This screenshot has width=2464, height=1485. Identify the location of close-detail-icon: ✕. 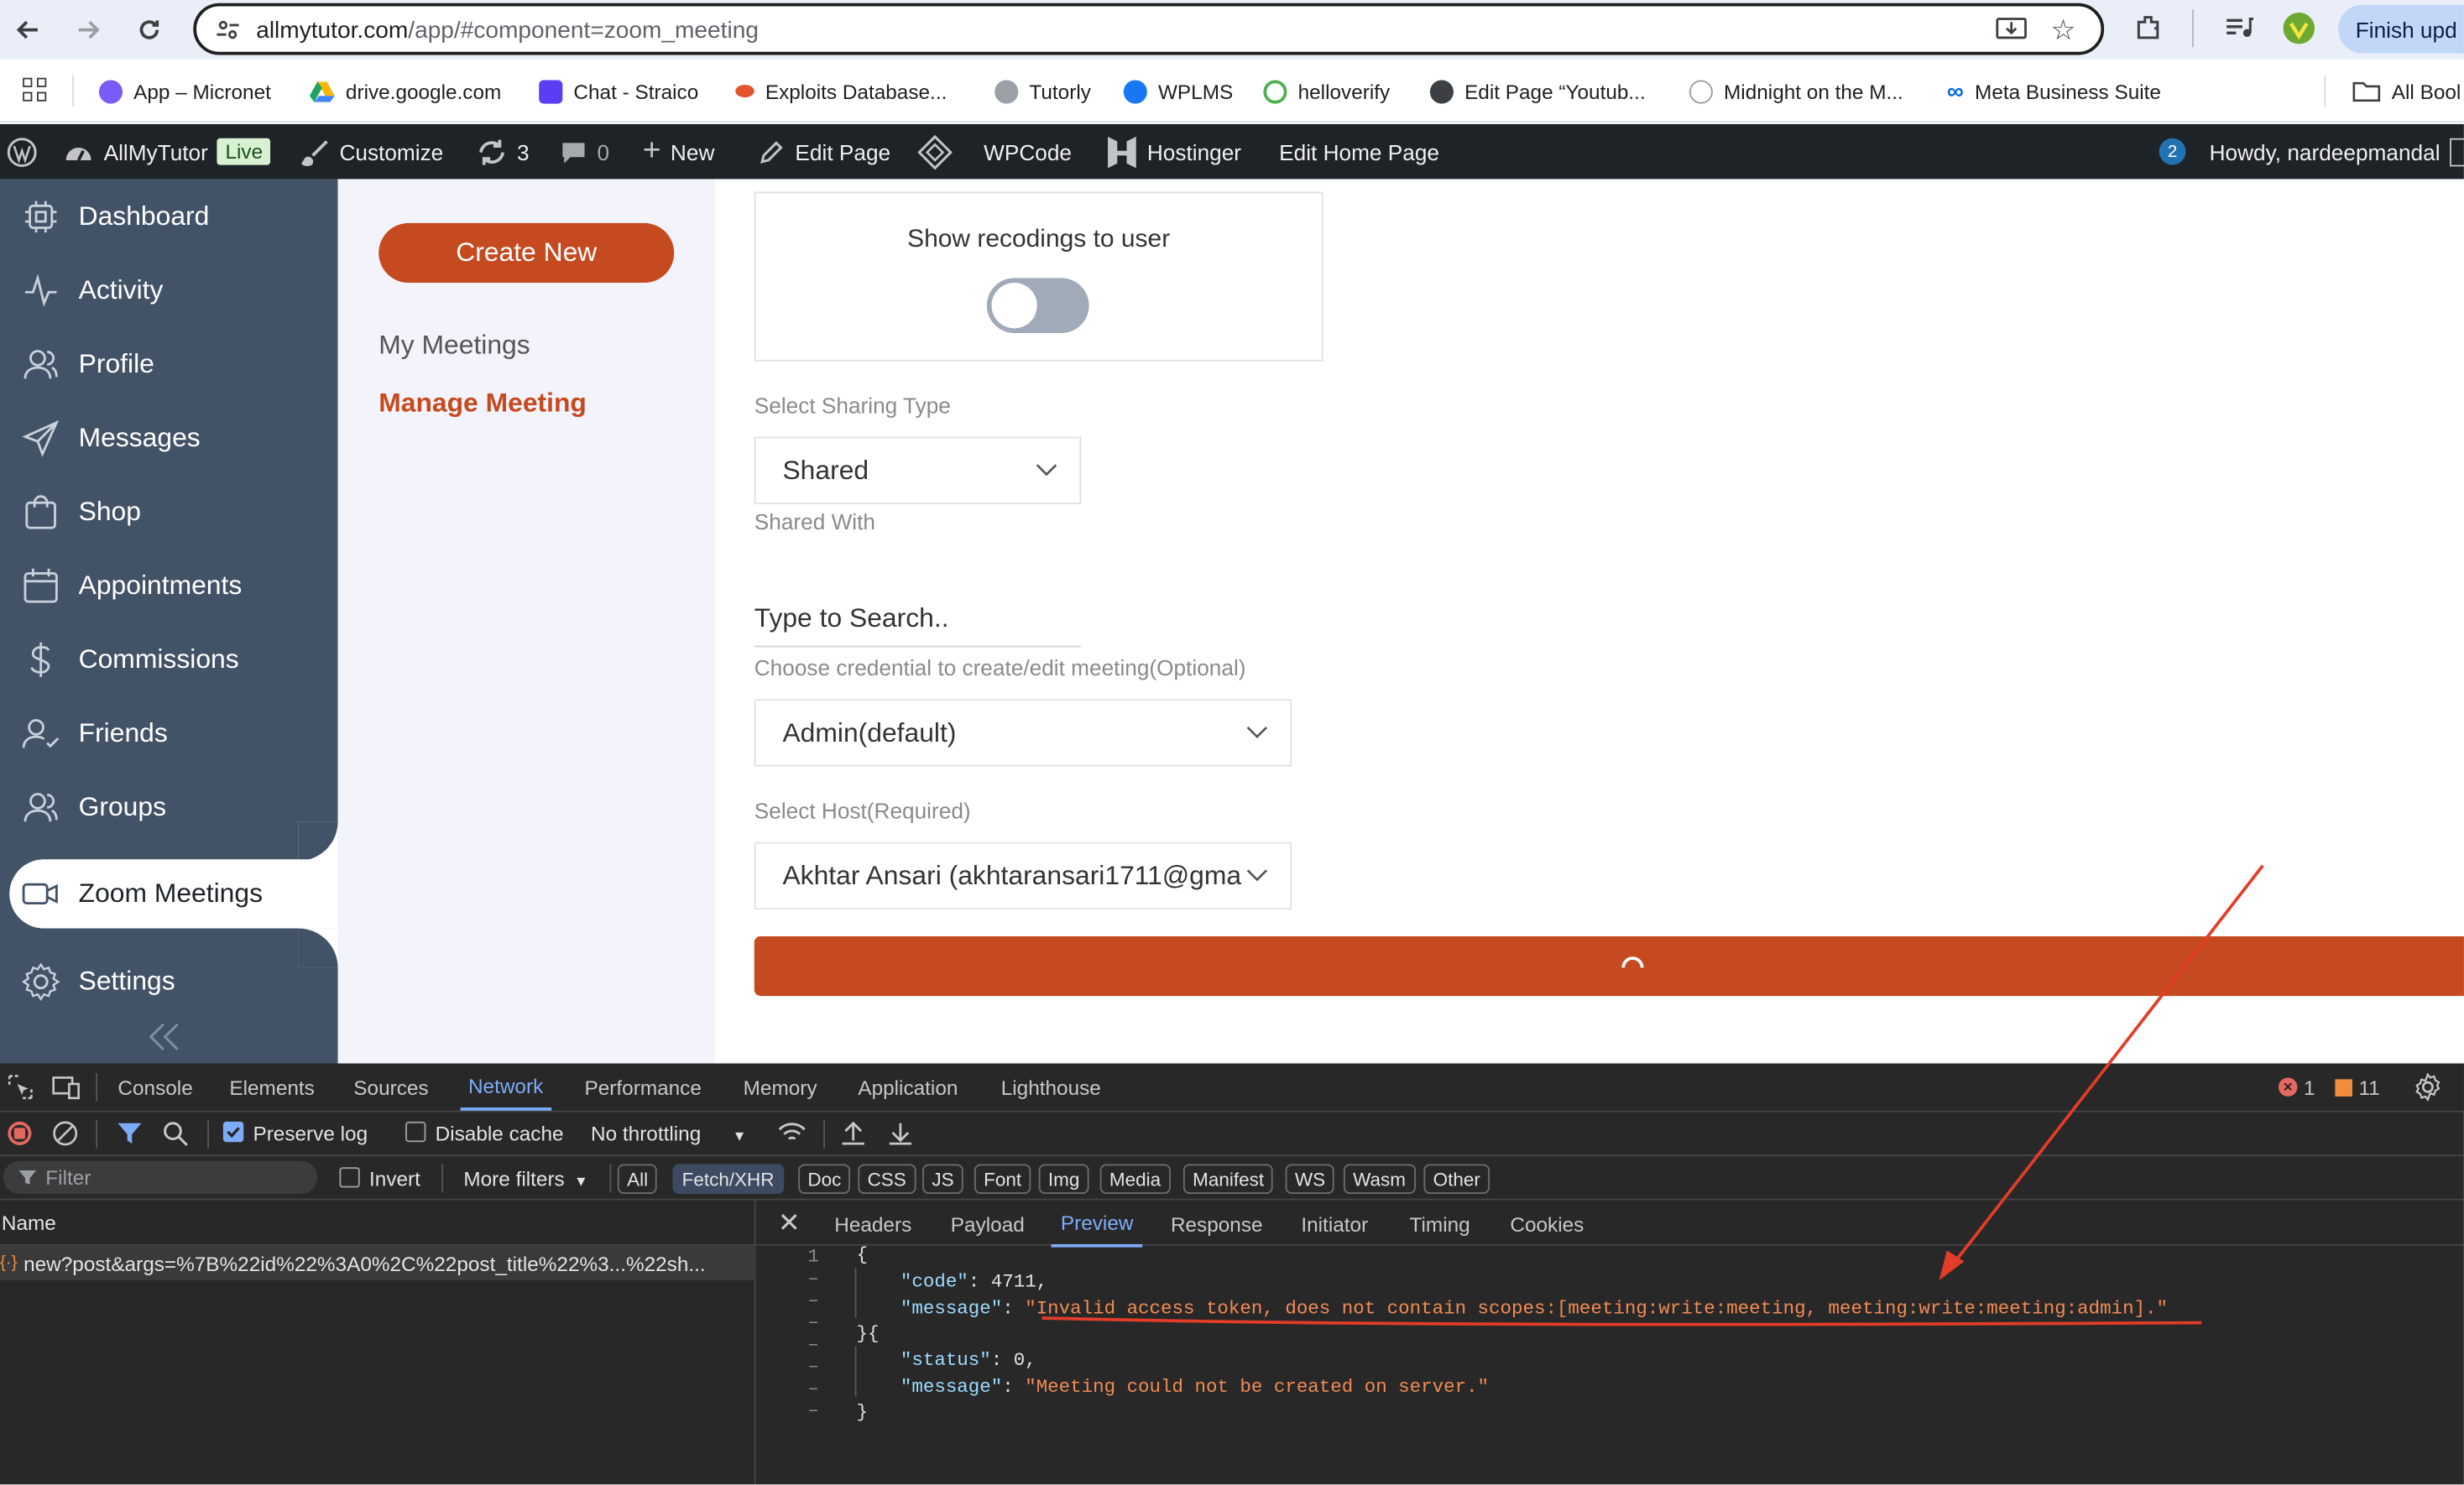
(789, 1223).